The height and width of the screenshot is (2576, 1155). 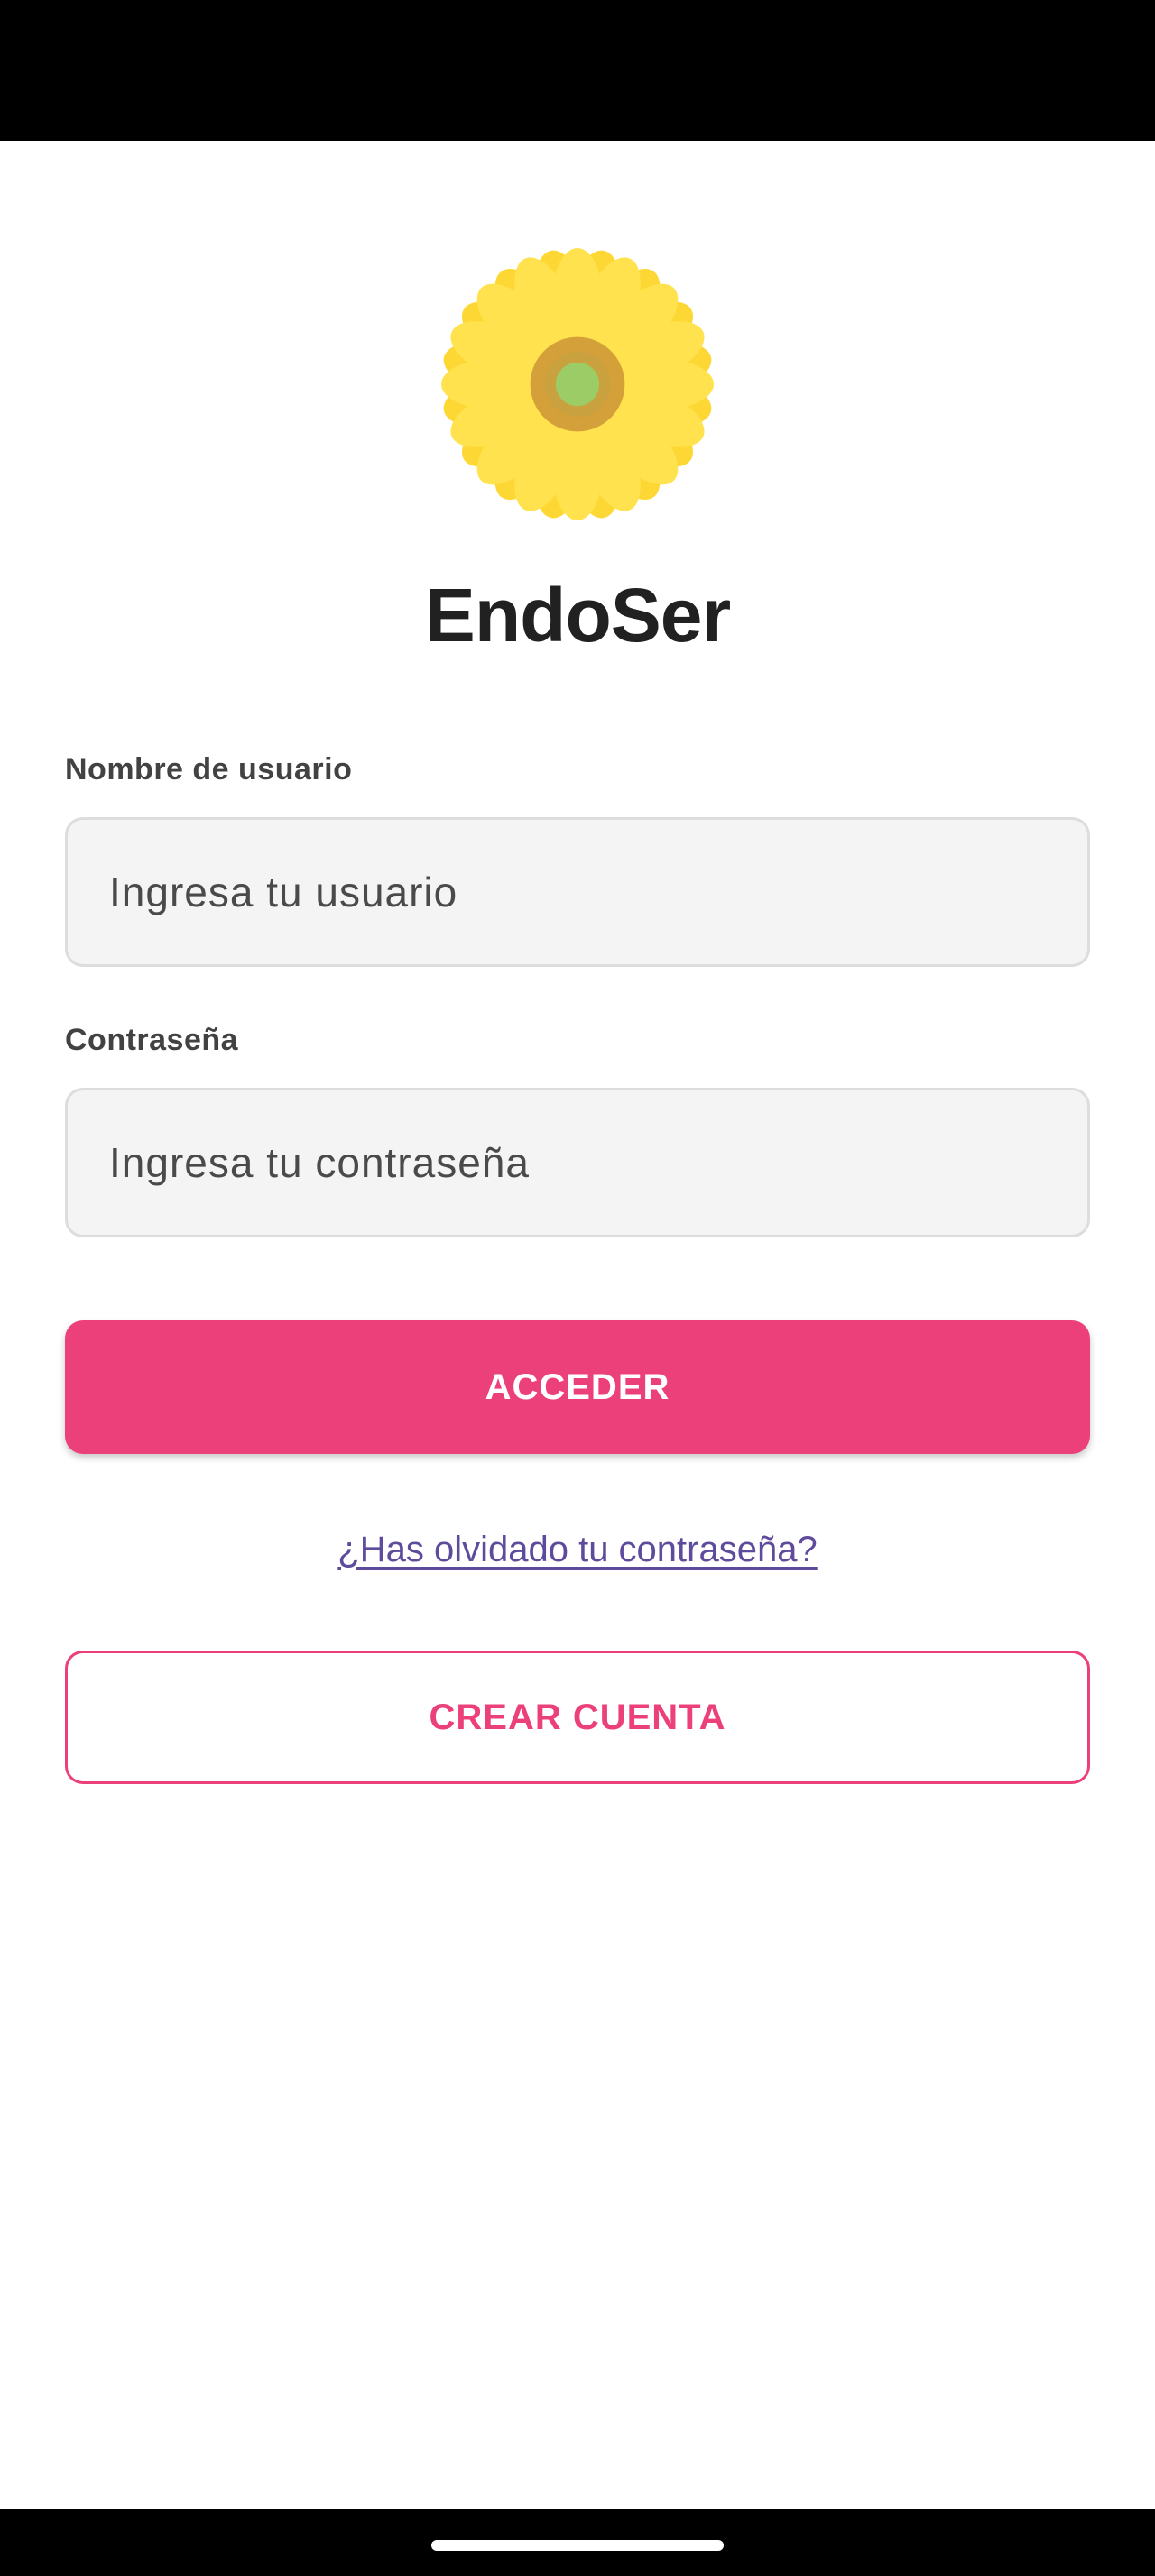 What do you see at coordinates (577, 70) in the screenshot?
I see `status-bar` at bounding box center [577, 70].